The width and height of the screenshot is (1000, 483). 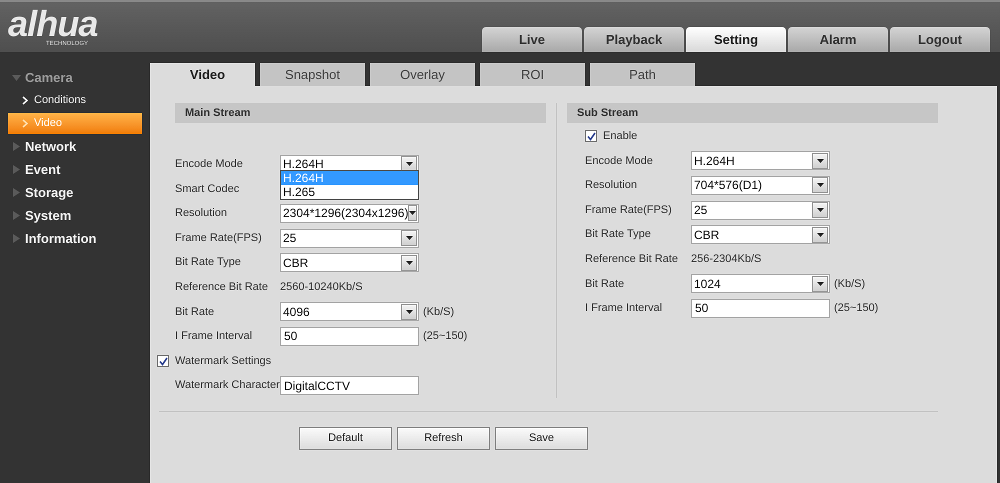 I want to click on nav-tab: Logout, so click(x=940, y=39).